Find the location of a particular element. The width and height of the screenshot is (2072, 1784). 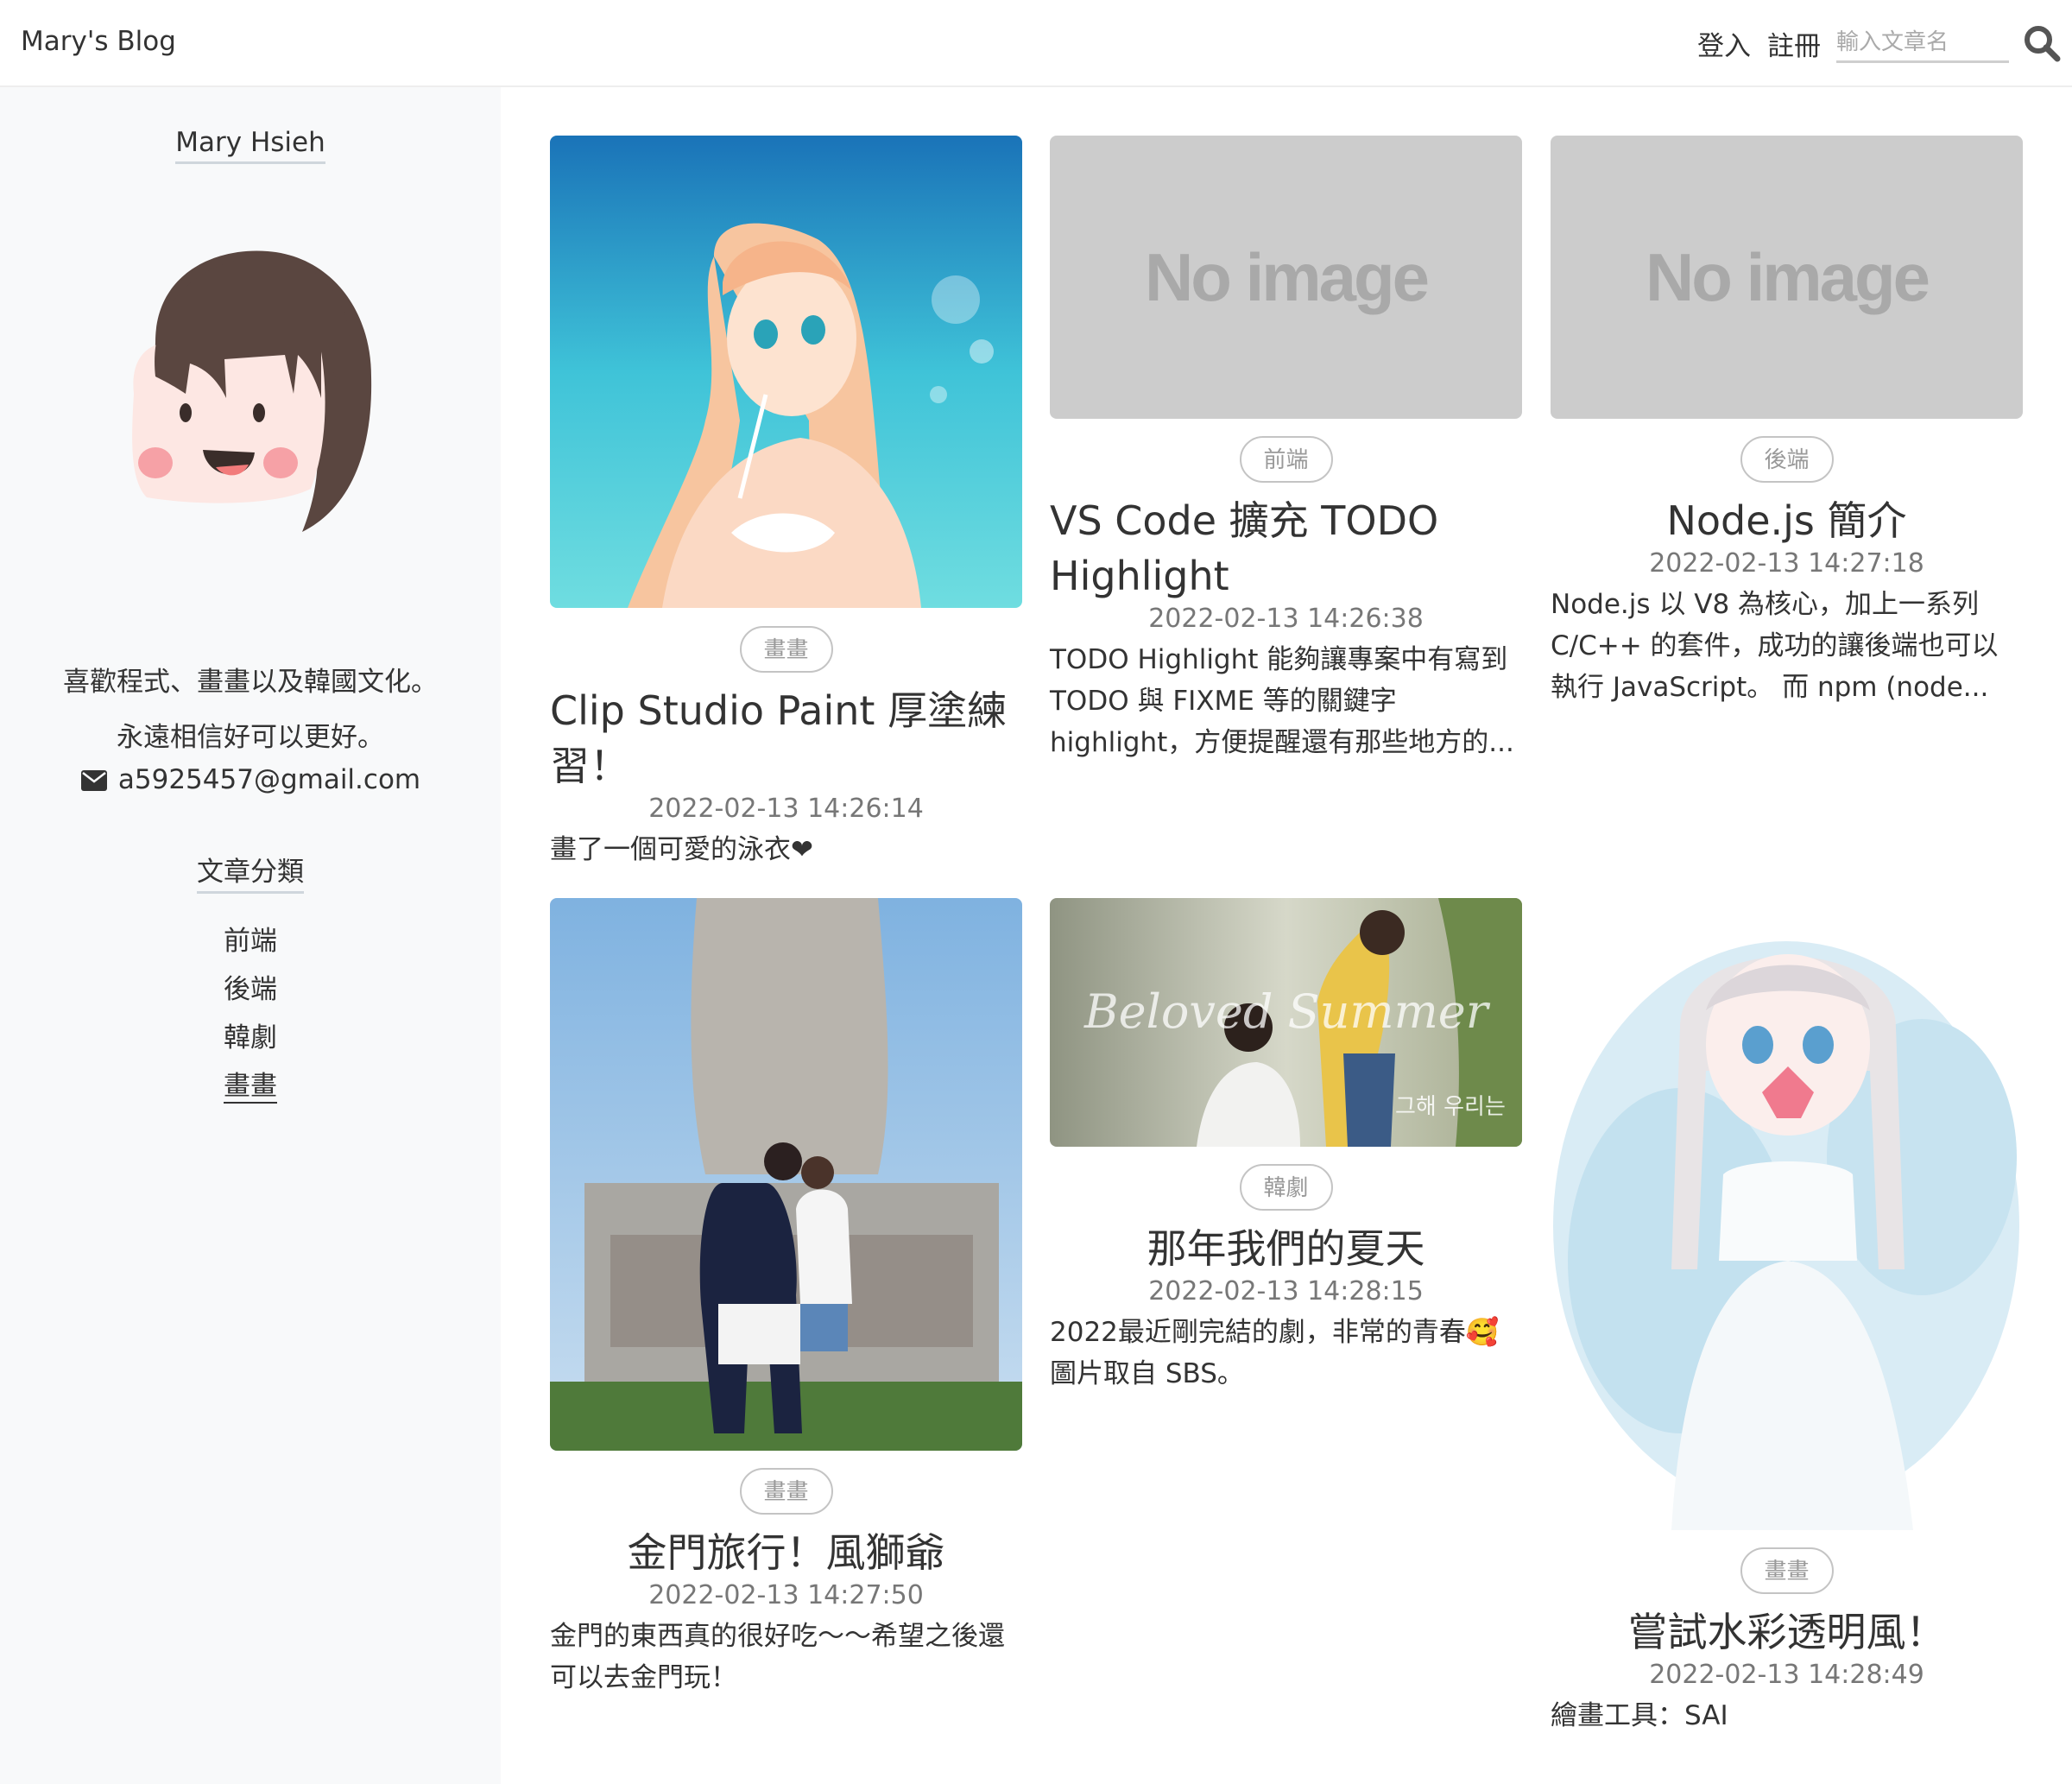

register-link: 註冊 is located at coordinates (1794, 43).